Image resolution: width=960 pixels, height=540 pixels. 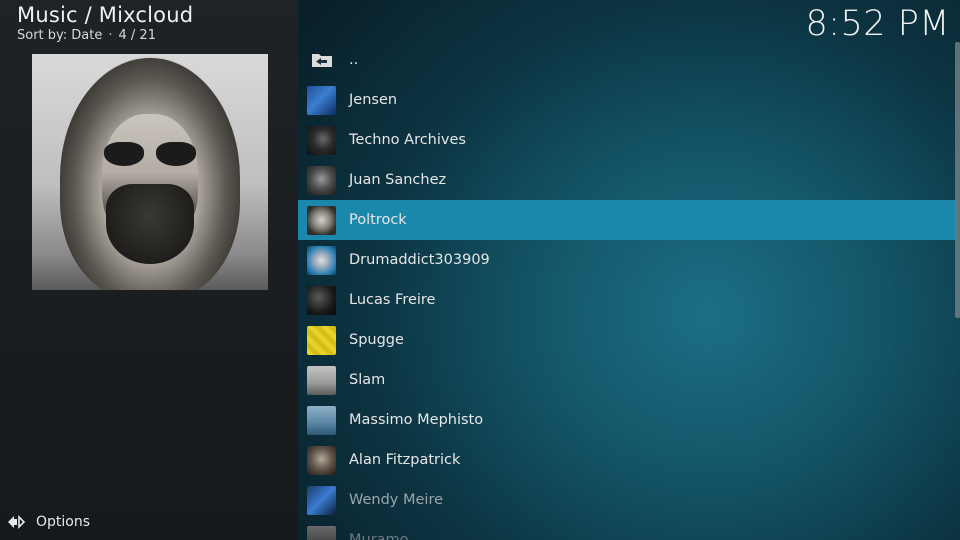 I want to click on list-item-label: Jensen, so click(x=373, y=100).